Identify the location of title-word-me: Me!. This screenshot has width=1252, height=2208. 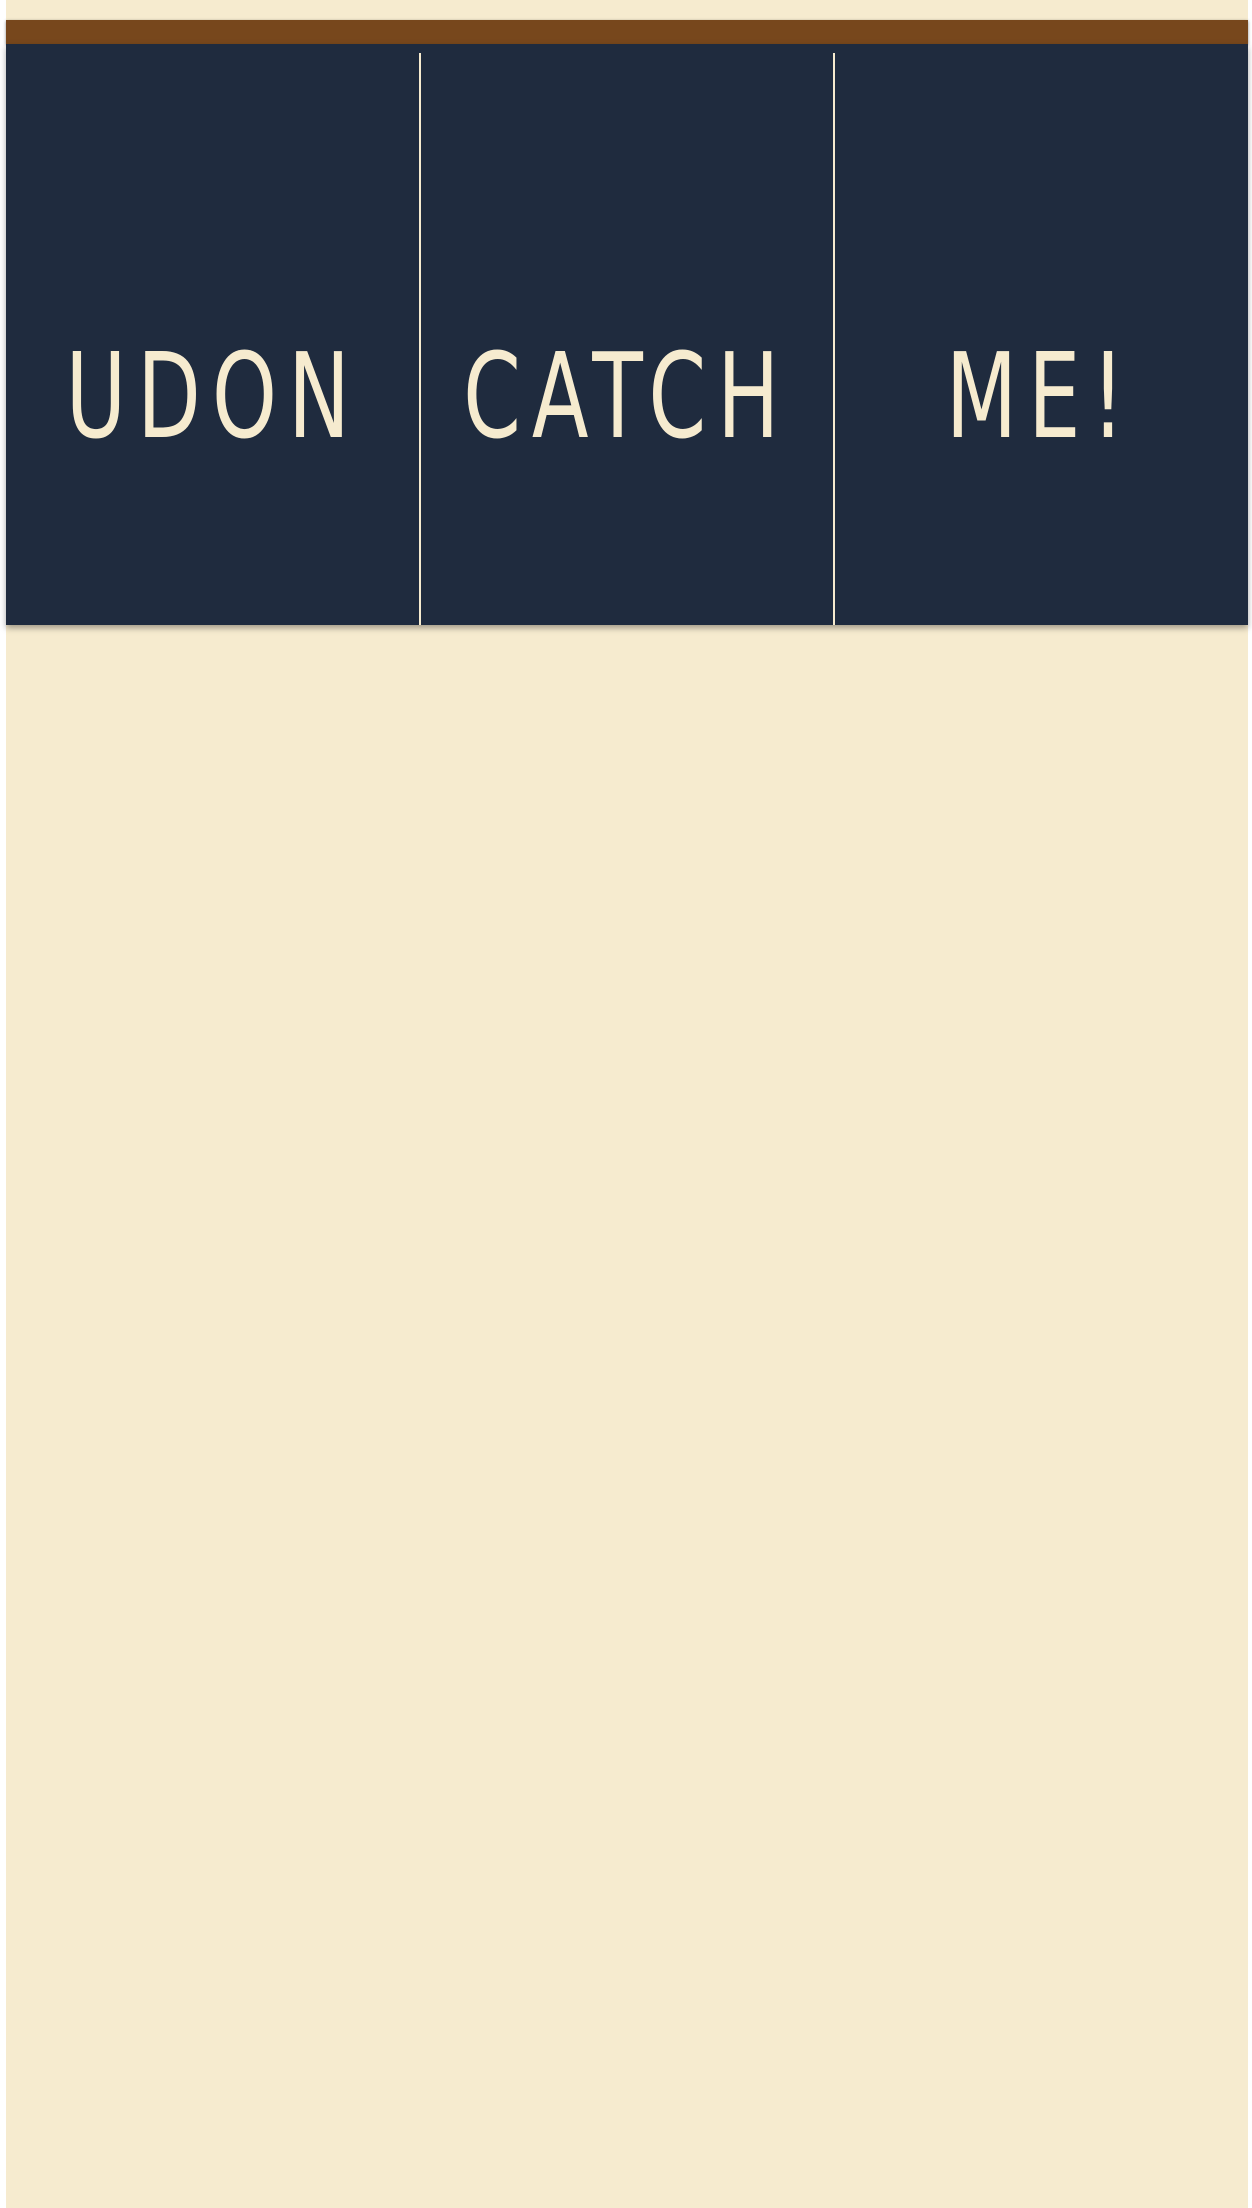
(1041, 395).